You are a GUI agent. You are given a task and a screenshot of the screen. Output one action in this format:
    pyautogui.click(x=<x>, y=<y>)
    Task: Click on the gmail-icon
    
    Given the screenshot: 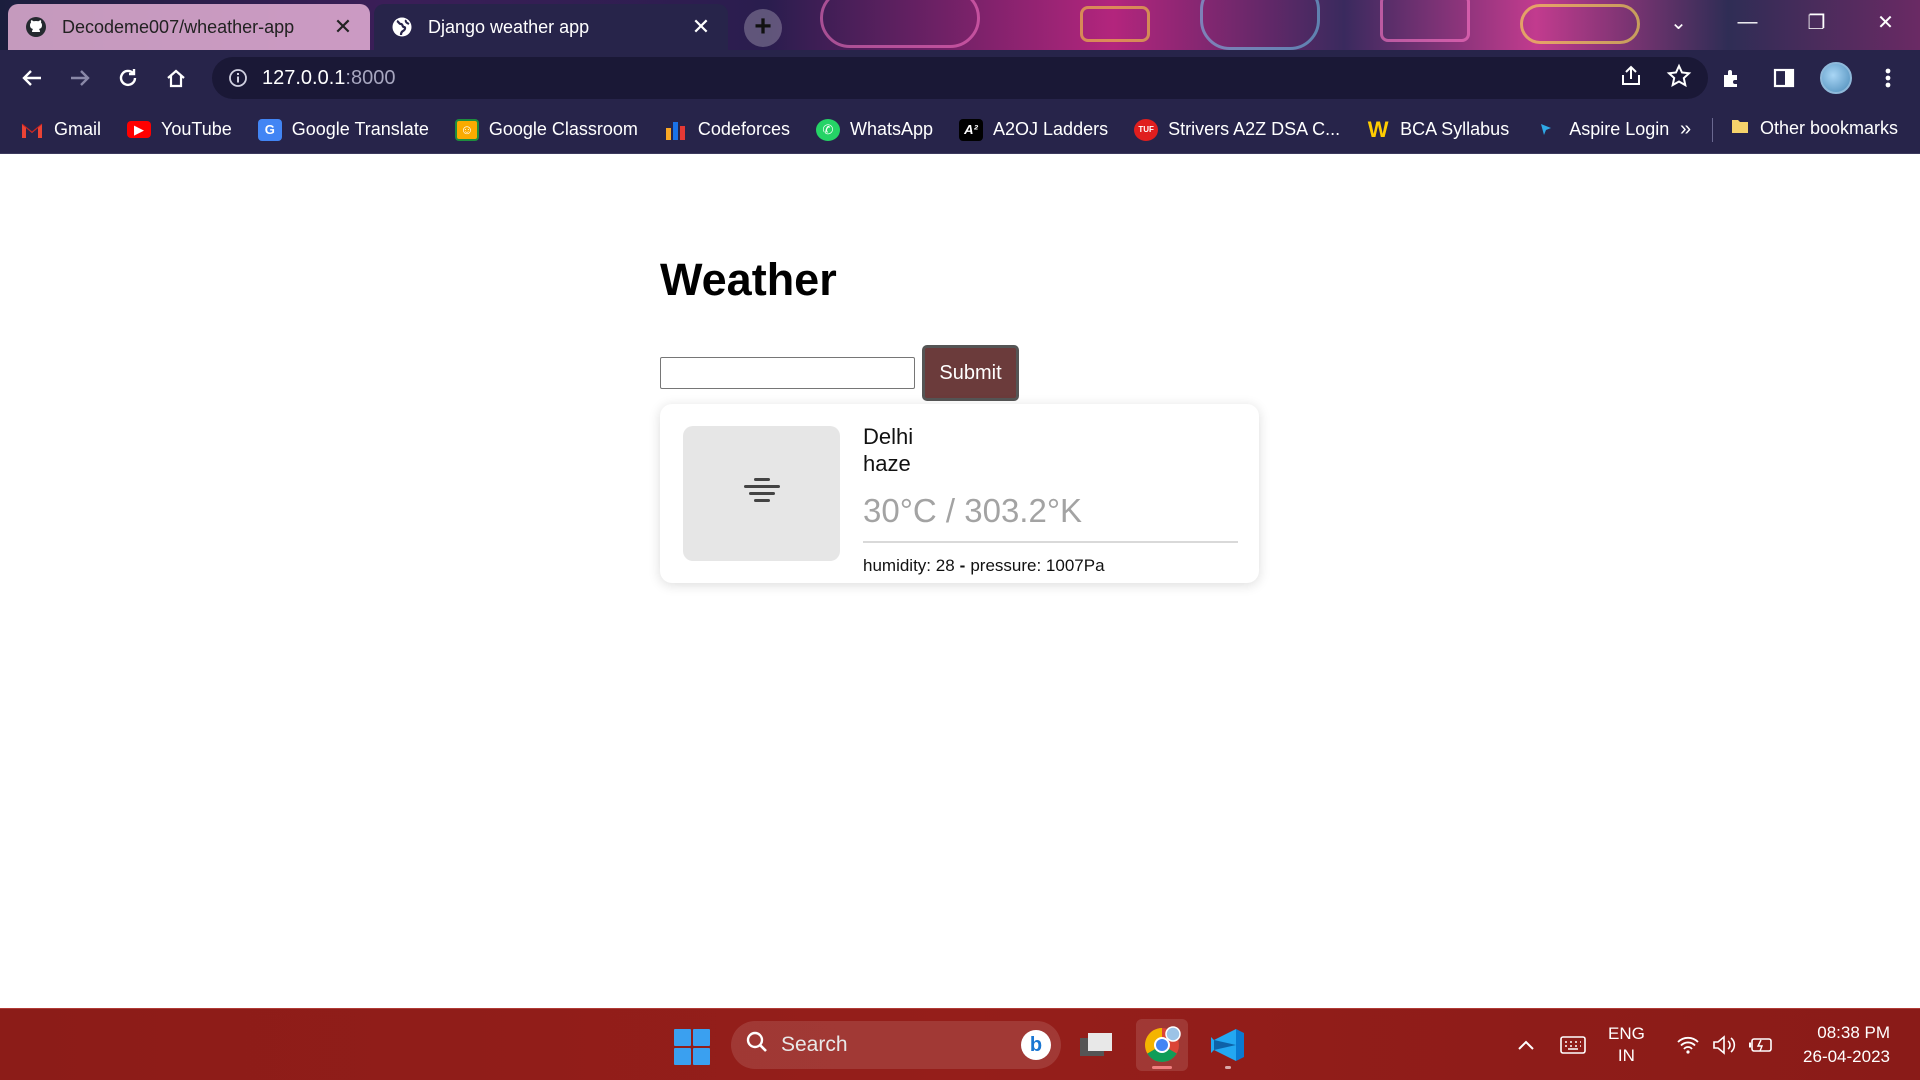 What is the action you would take?
    pyautogui.click(x=32, y=130)
    